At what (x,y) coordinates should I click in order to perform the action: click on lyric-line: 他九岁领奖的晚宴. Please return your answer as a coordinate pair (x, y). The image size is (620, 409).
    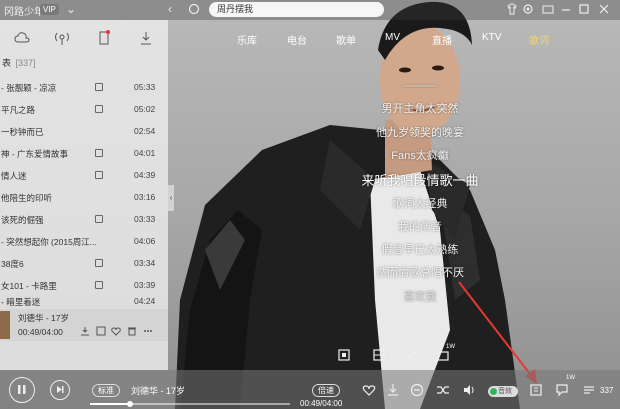
    Looking at the image, I should click on (420, 133).